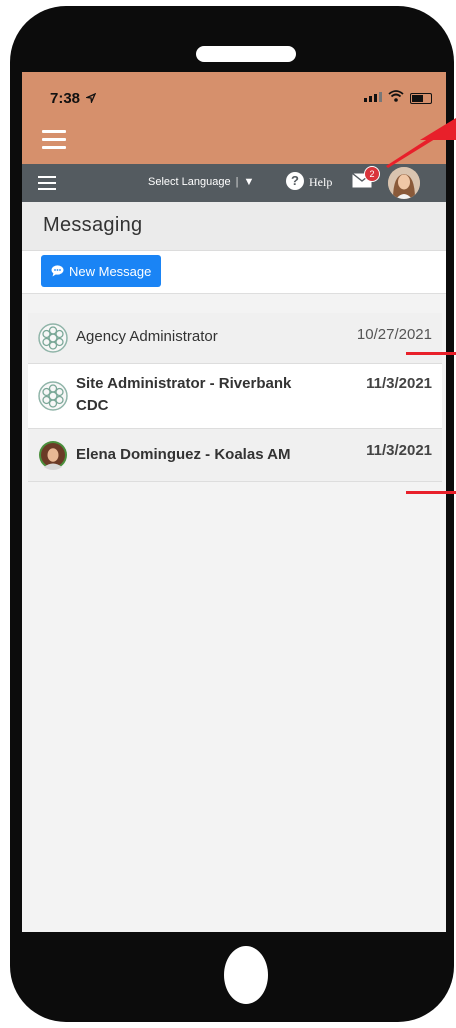 This screenshot has width=456, height=1028. What do you see at coordinates (235, 338) in the screenshot?
I see `message-row: Agency Administrator 10/27/2021` at bounding box center [235, 338].